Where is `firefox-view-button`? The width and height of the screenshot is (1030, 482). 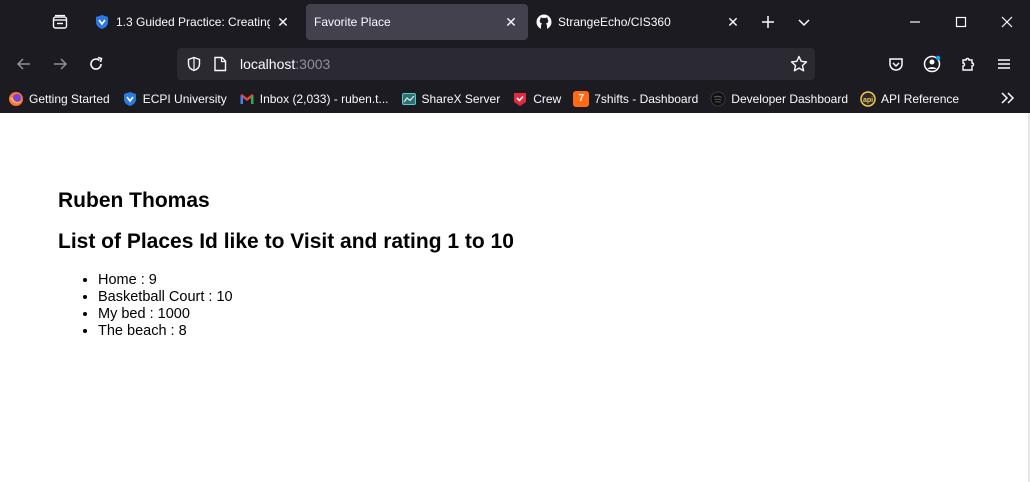
firefox-view-button is located at coordinates (60, 22).